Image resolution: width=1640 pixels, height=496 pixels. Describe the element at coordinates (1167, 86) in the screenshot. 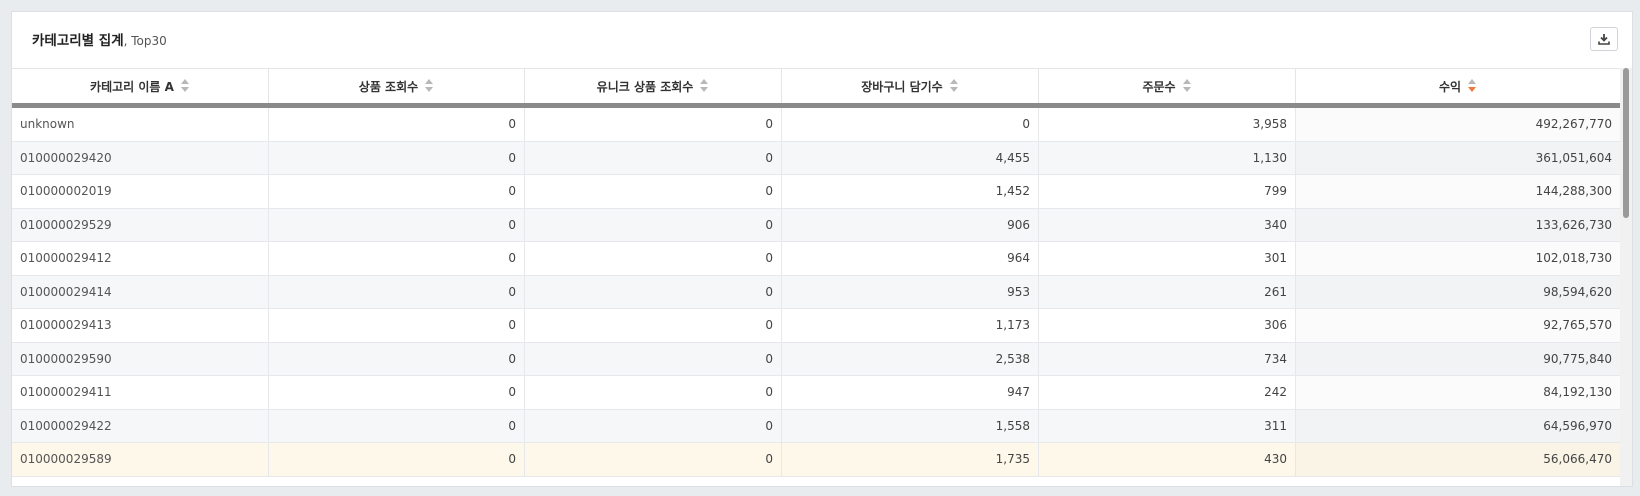

I see `column-header-4: 주문수` at that location.